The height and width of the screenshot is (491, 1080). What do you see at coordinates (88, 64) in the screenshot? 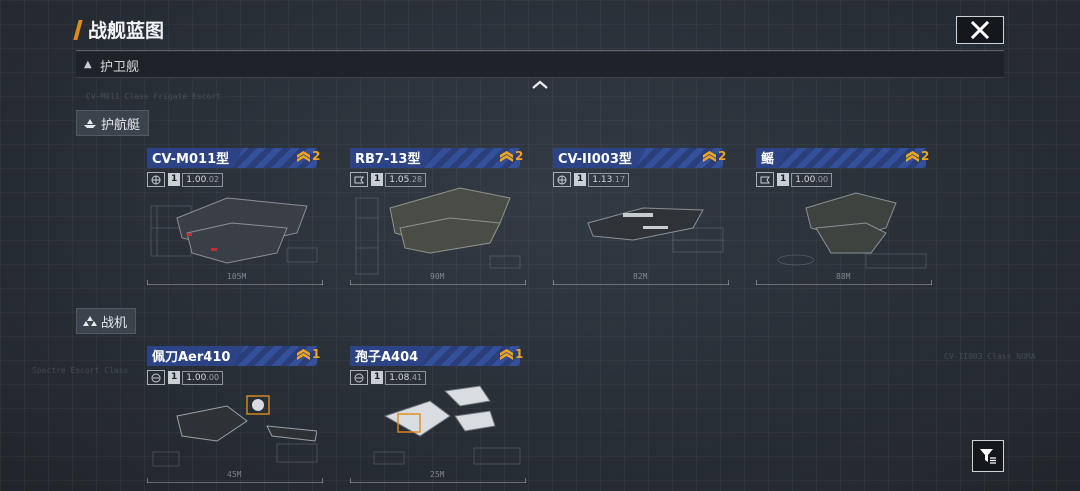
I see `triangle-up-icon: ▲` at bounding box center [88, 64].